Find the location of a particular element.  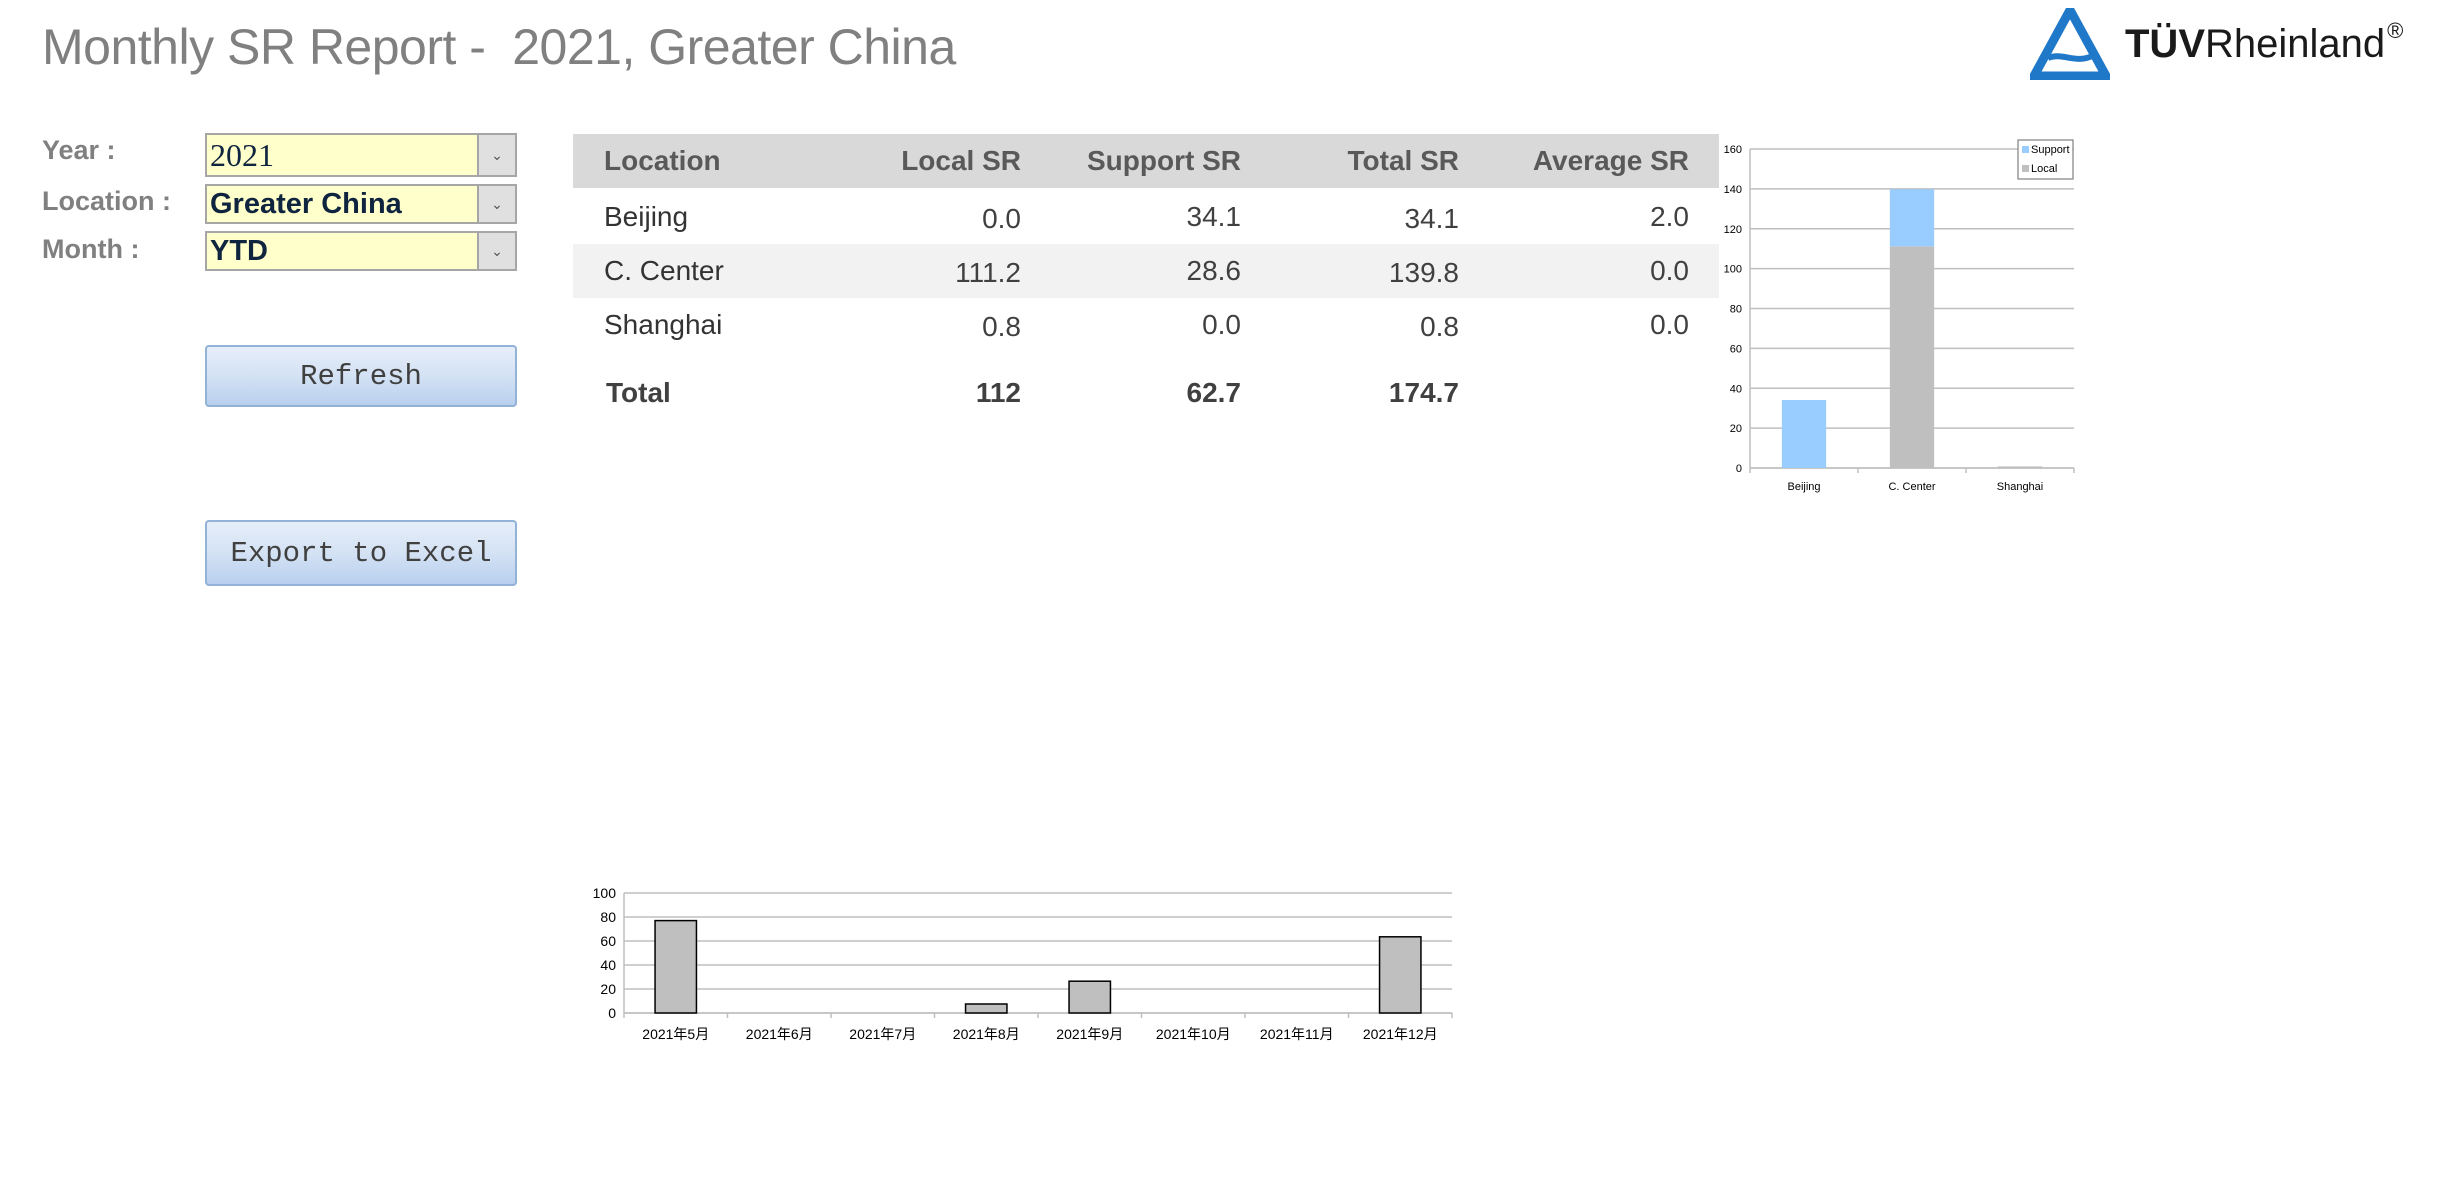

cell-average-sr: 2.0 is located at coordinates (1669, 216).